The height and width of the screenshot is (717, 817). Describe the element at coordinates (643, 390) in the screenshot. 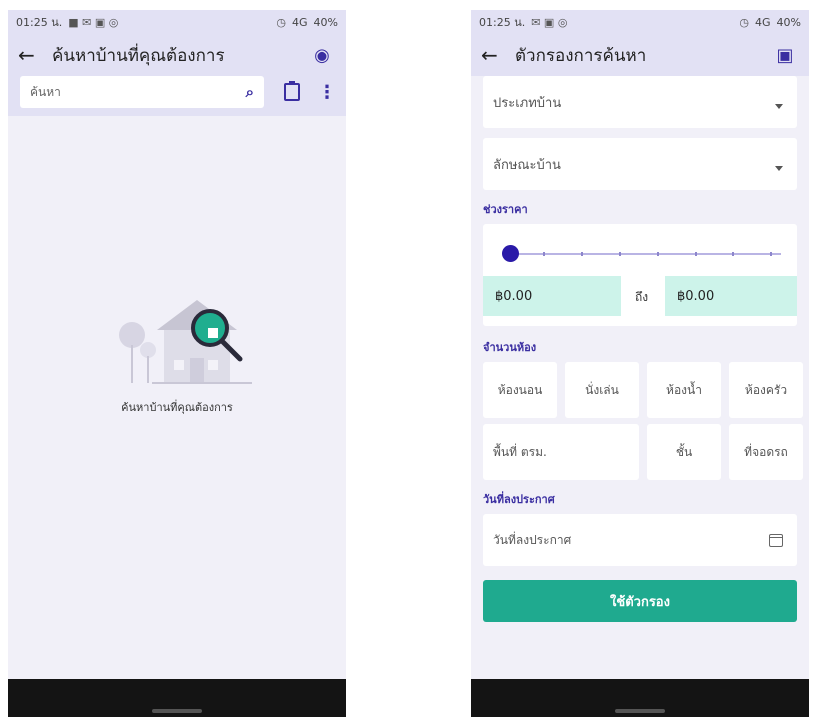

I see `rooms-row: ห้องนอน นั่งเล่น ห้องน้ำ ห้องครัว` at that location.